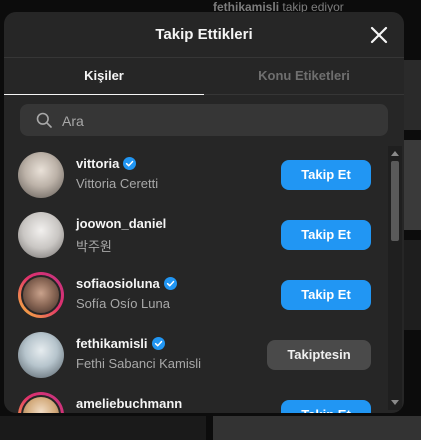  I want to click on account-username: vittoria, so click(106, 163).